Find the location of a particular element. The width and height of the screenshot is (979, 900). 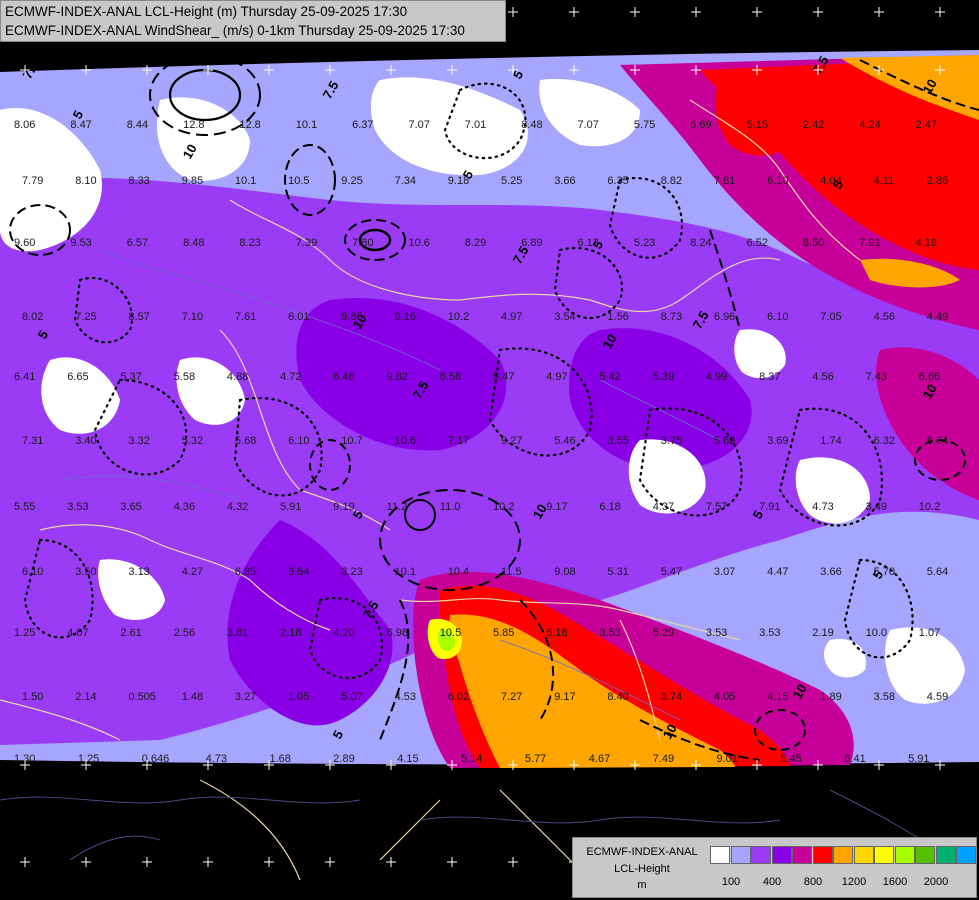

station-value: 2.86 is located at coordinates (937, 181).